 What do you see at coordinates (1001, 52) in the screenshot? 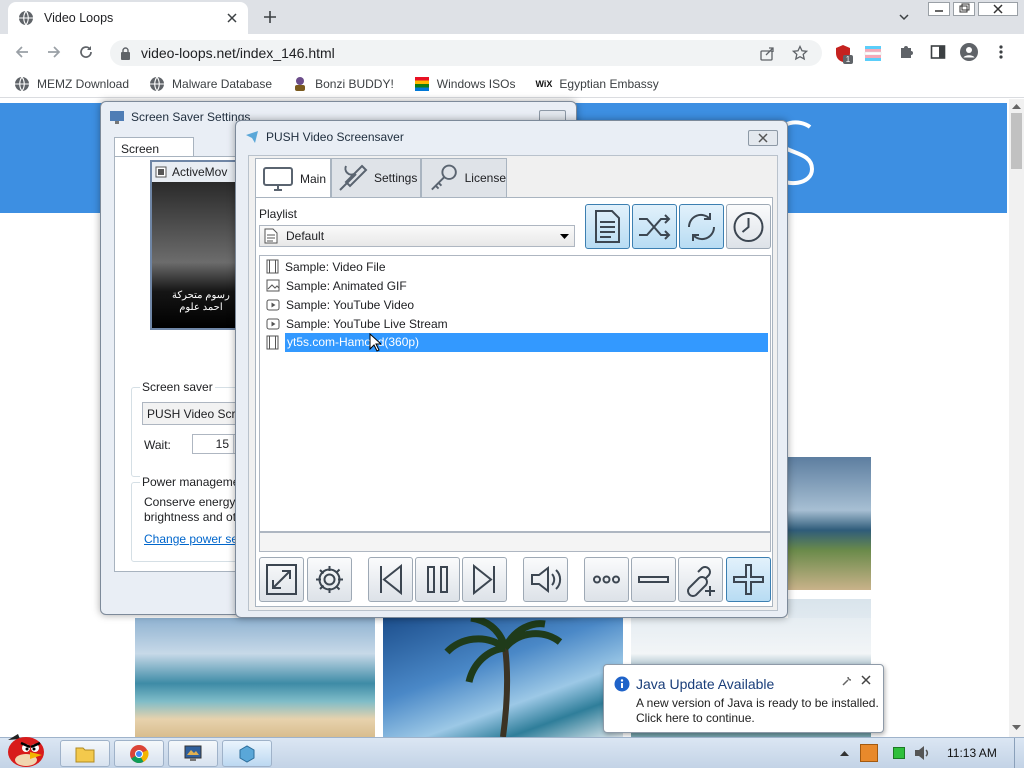
I see `menu-kebab-icon` at bounding box center [1001, 52].